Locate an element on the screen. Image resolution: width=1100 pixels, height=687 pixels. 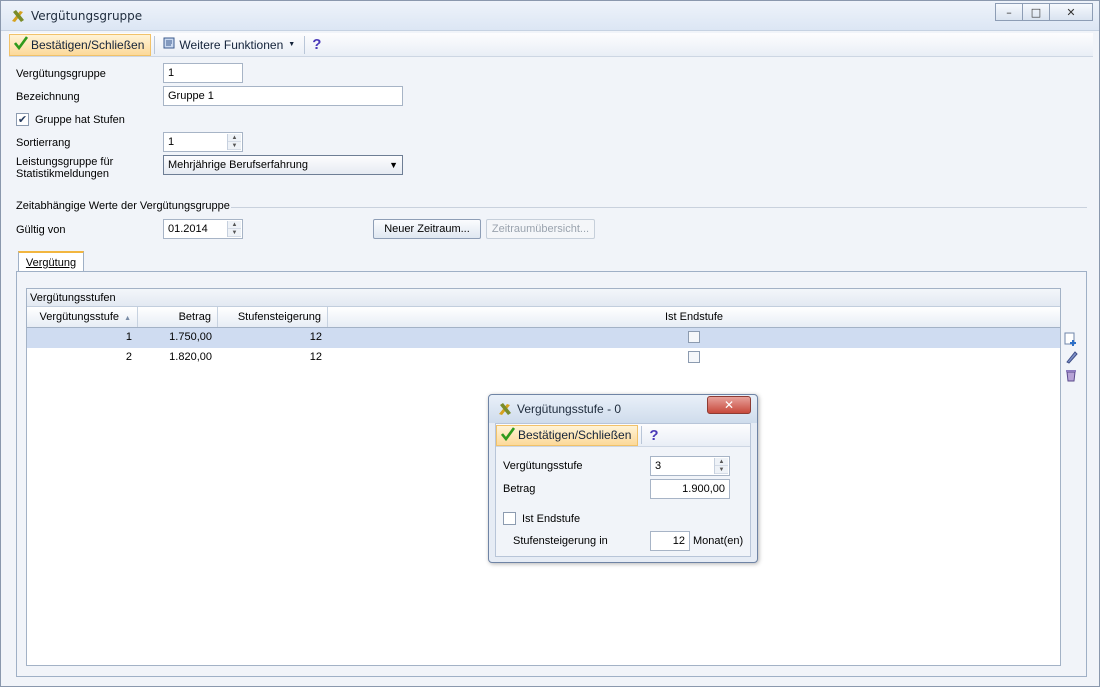
edit-icon is located at coordinates (1071, 357).